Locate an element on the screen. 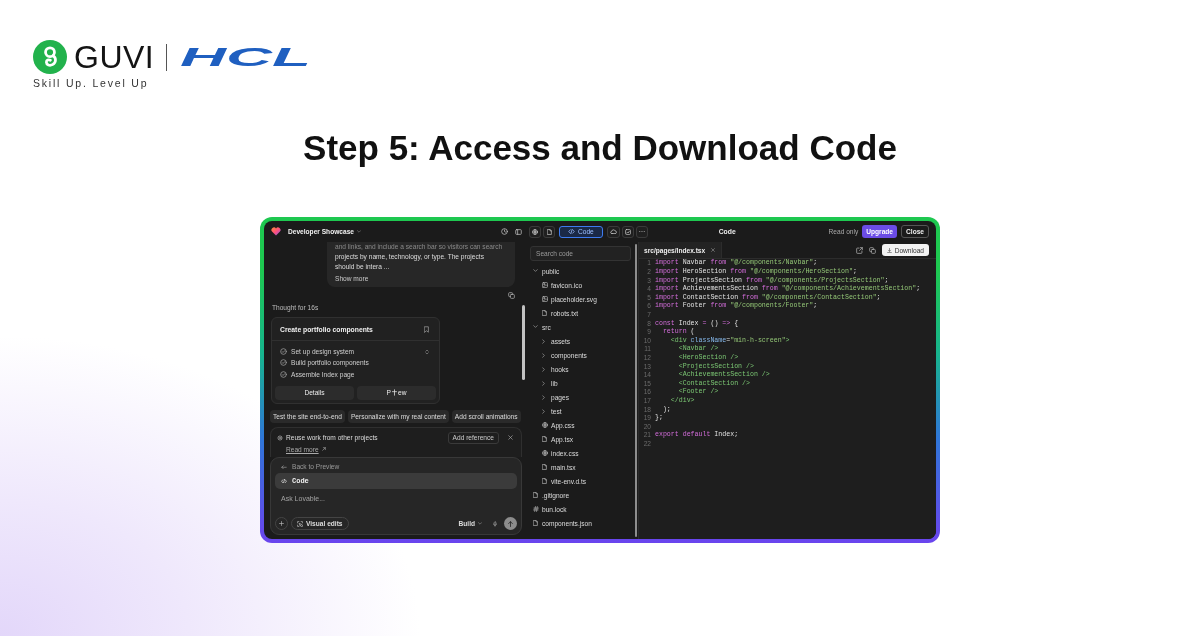 This screenshot has width=1200, height=636. send-button is located at coordinates (510, 523).